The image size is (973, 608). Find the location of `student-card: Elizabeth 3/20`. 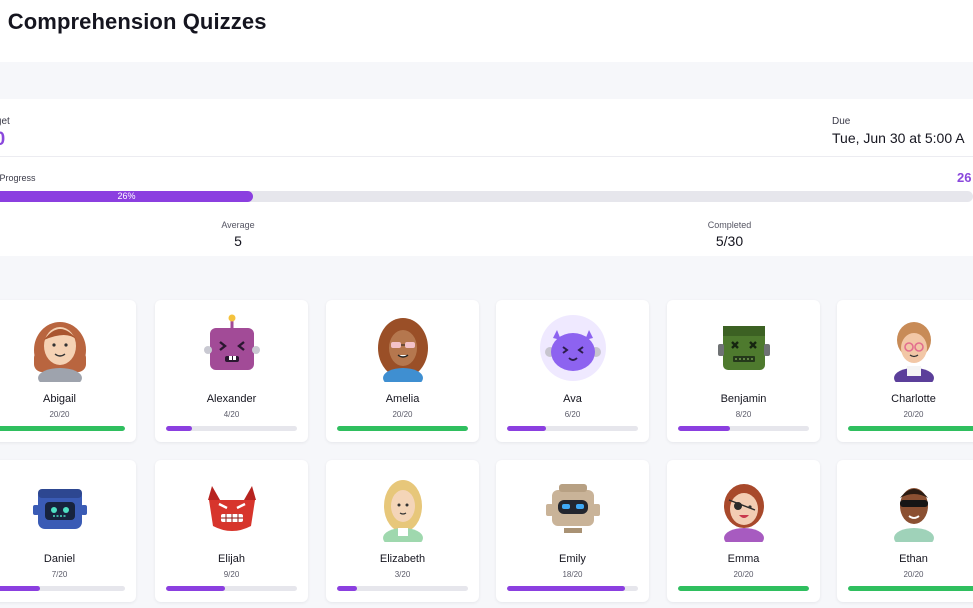

student-card: Elizabeth 3/20 is located at coordinates (402, 531).